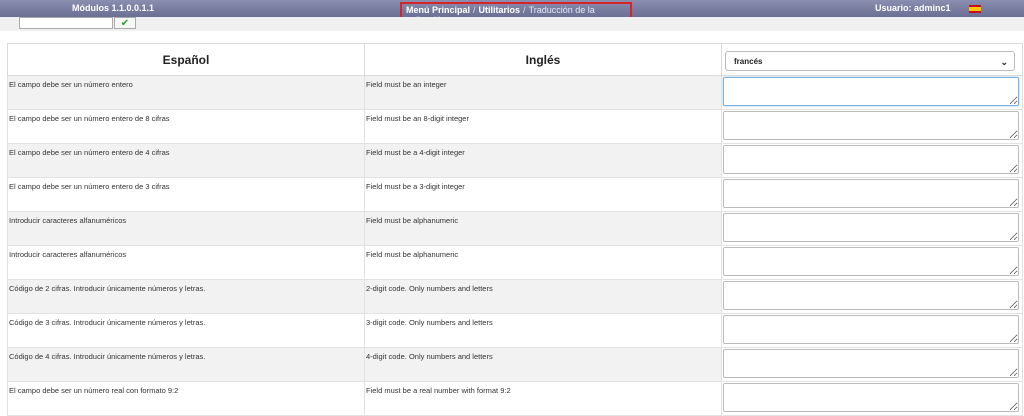  What do you see at coordinates (66, 23) in the screenshot?
I see `search-input` at bounding box center [66, 23].